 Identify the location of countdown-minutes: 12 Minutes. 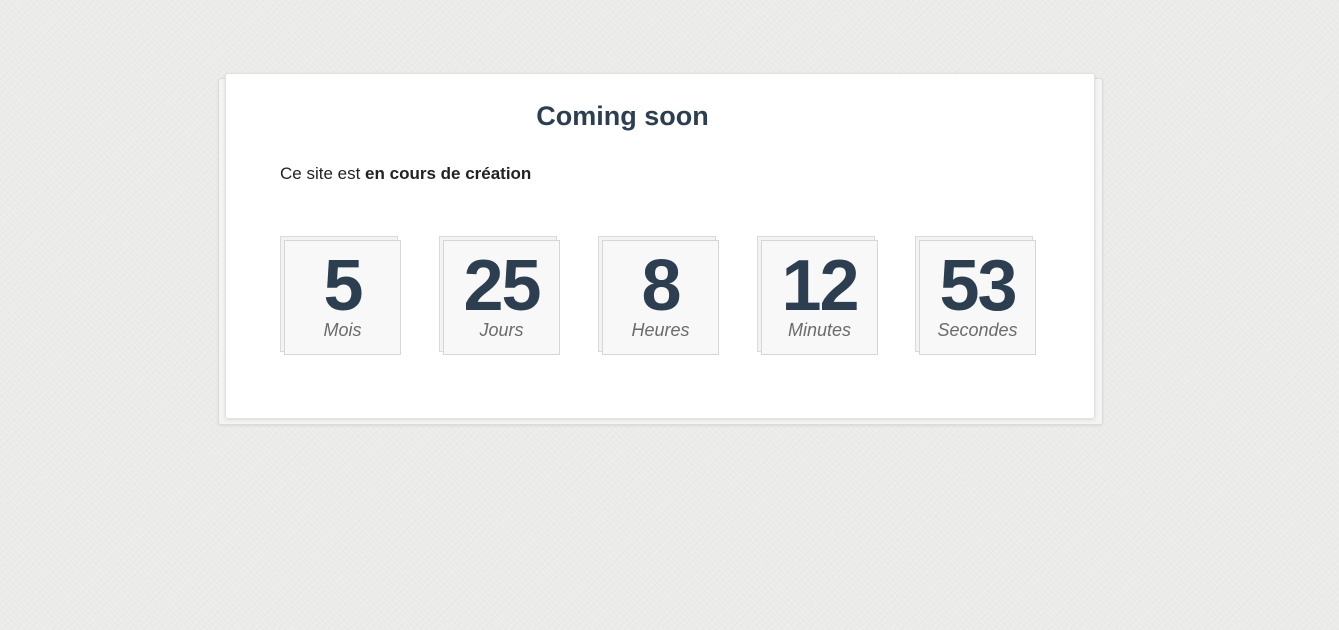
(818, 296).